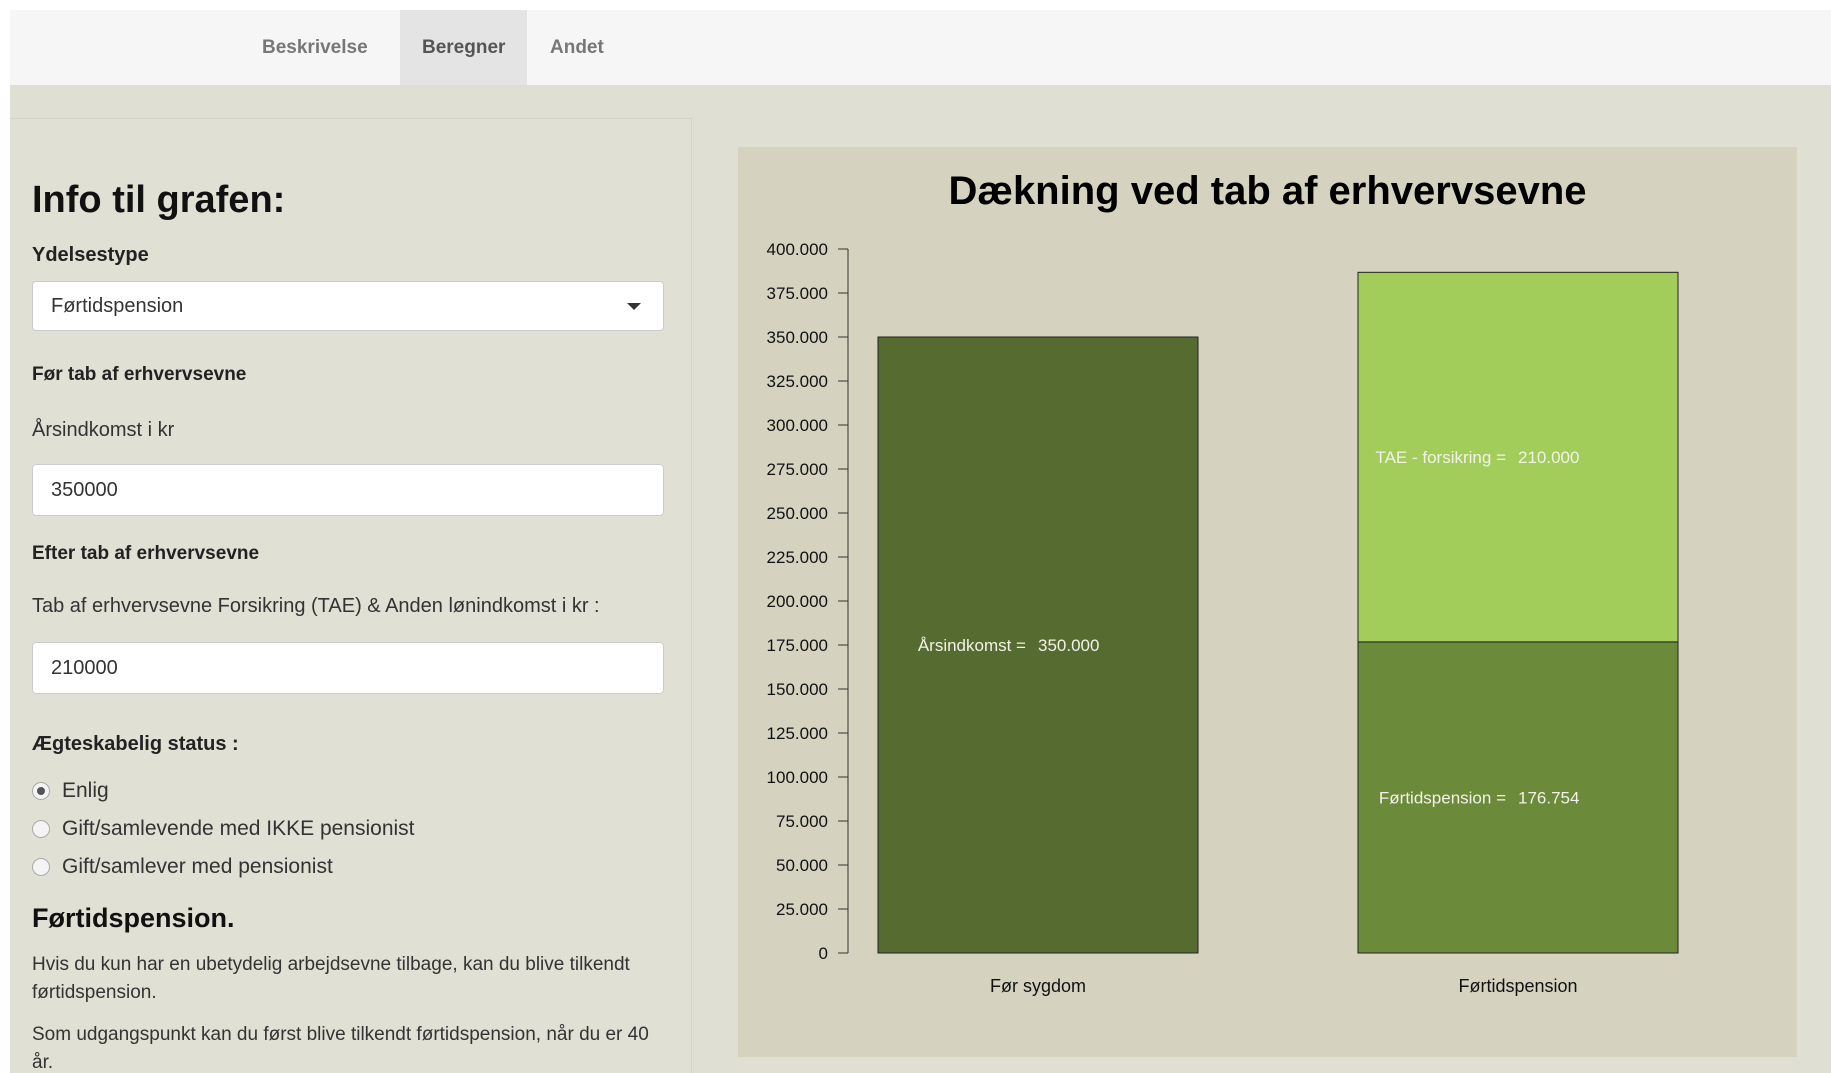 This screenshot has width=1831, height=1073. Describe the element at coordinates (133, 918) in the screenshot. I see `info-heading: Førtidspension.` at that location.